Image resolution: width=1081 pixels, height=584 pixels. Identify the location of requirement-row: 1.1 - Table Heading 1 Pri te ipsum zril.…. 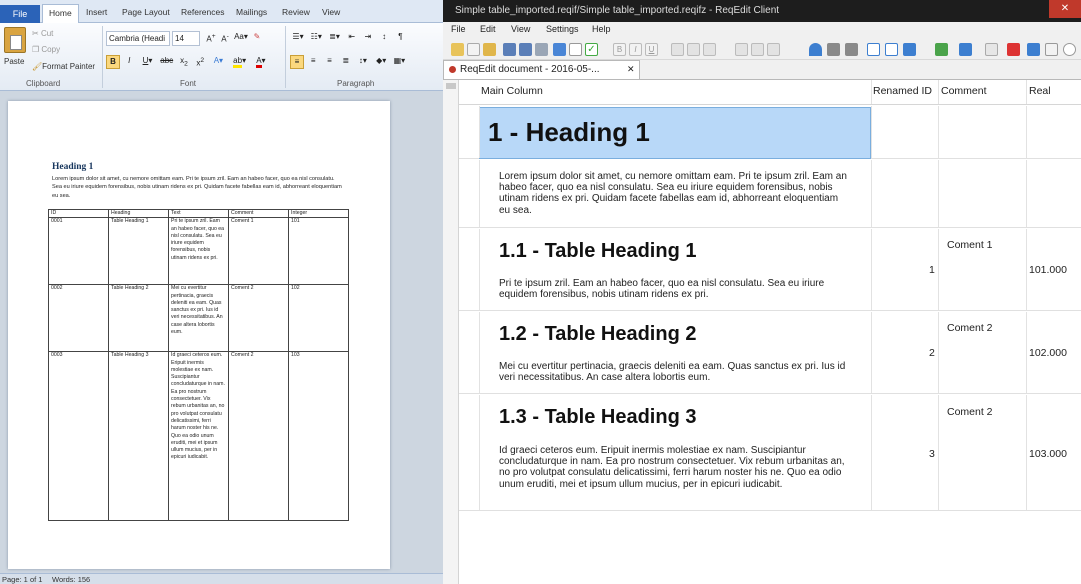
(770, 270).